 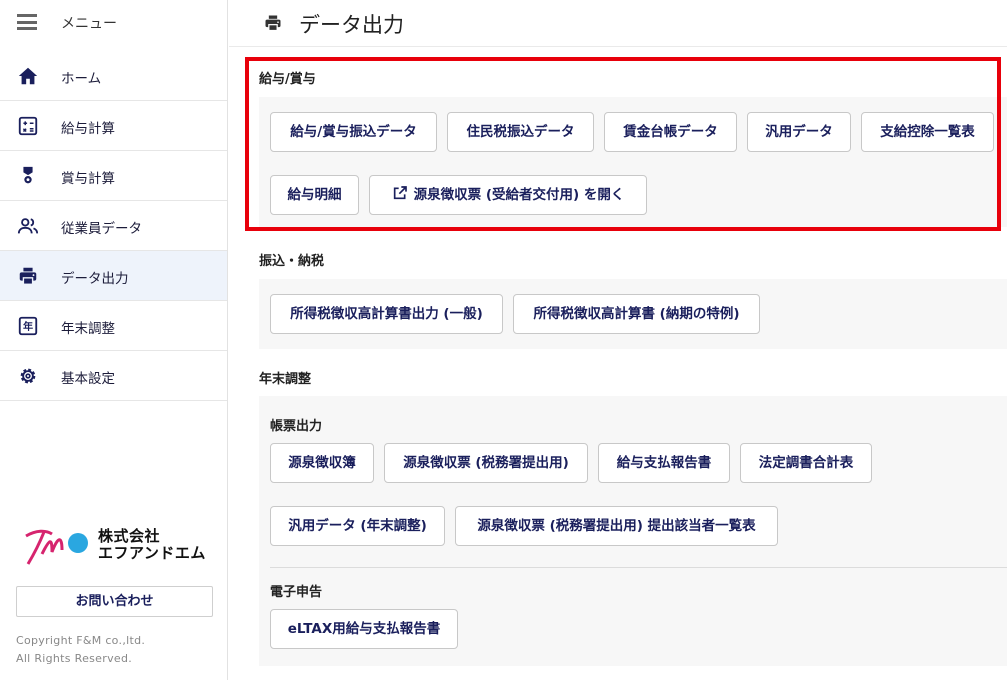 I want to click on sidebar-header: メニュー, so click(x=113, y=23).